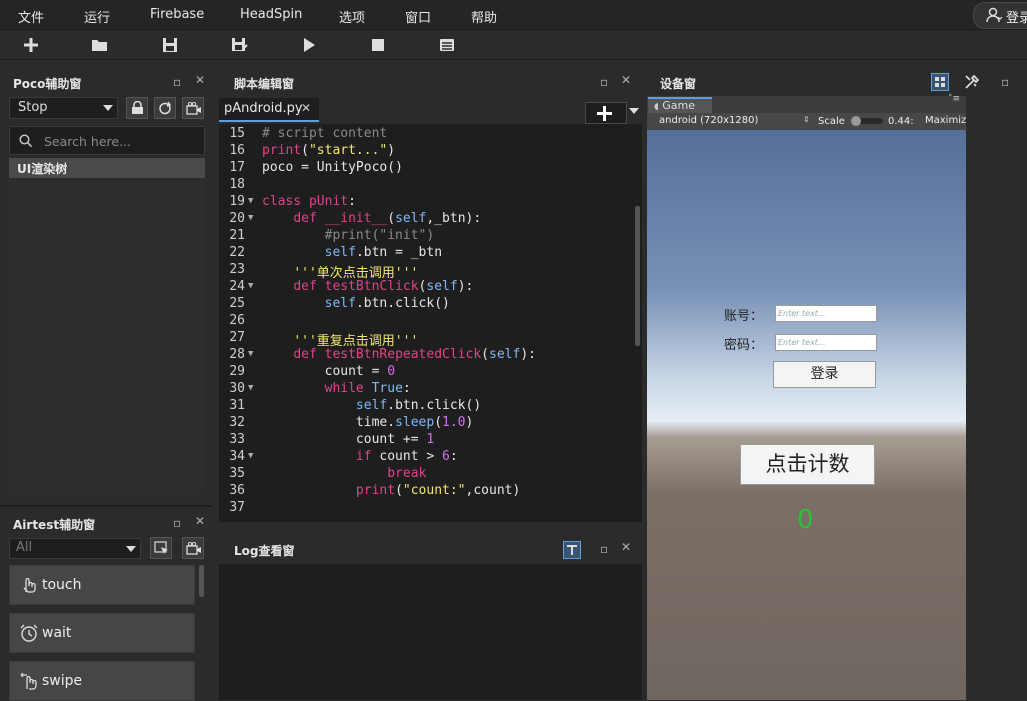 The height and width of the screenshot is (701, 1027). Describe the element at coordinates (424, 339) in the screenshot. I see `code-line: 27 '''重复点击调用'''` at that location.